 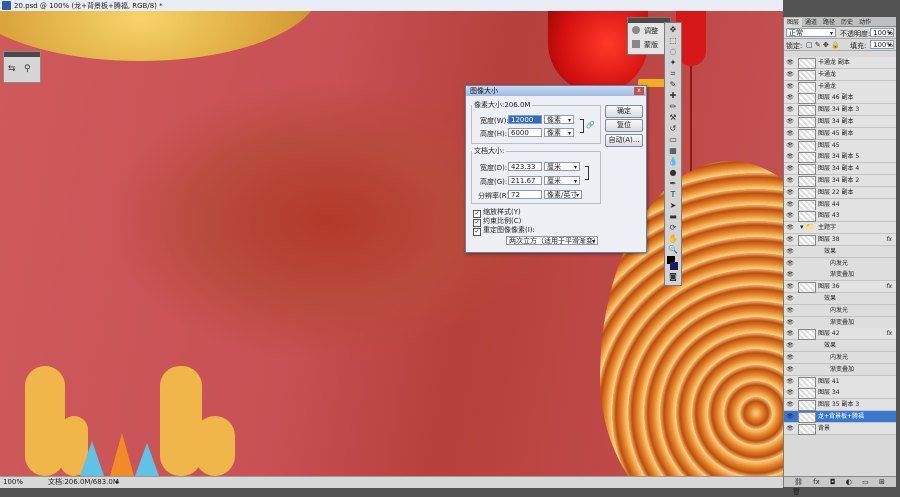 What do you see at coordinates (639, 91) in the screenshot?
I see `close-icon: x` at bounding box center [639, 91].